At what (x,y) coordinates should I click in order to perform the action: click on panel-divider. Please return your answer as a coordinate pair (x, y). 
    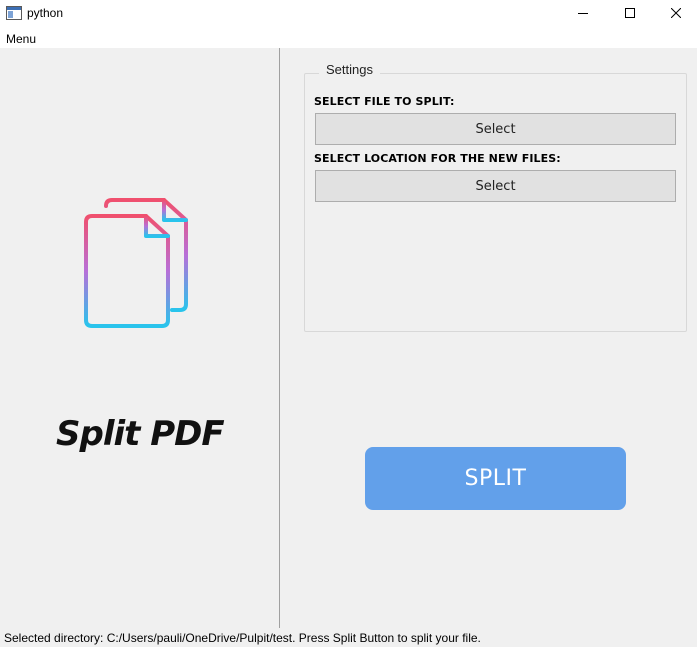
    Looking at the image, I should click on (279, 338).